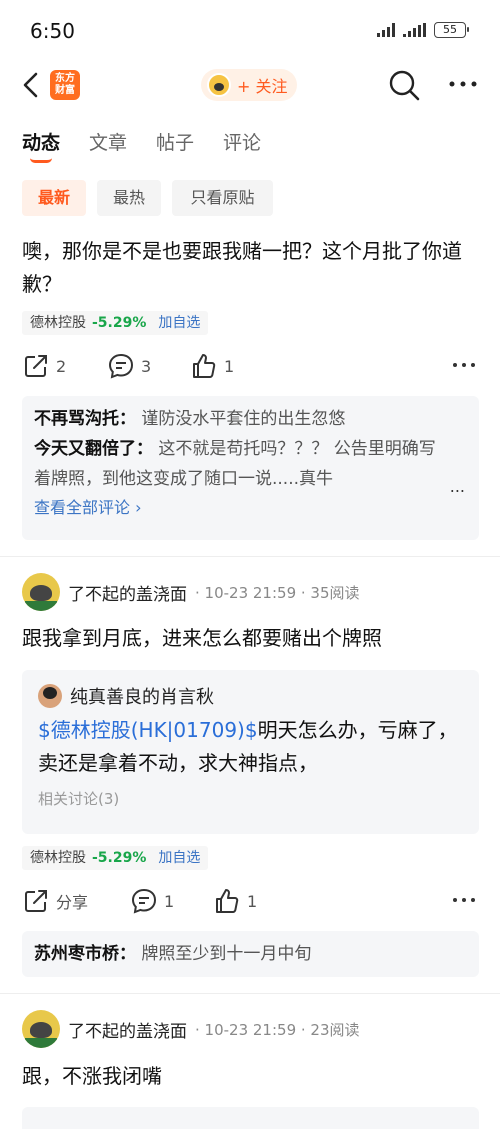  I want to click on comment-action: 3, so click(129, 366).